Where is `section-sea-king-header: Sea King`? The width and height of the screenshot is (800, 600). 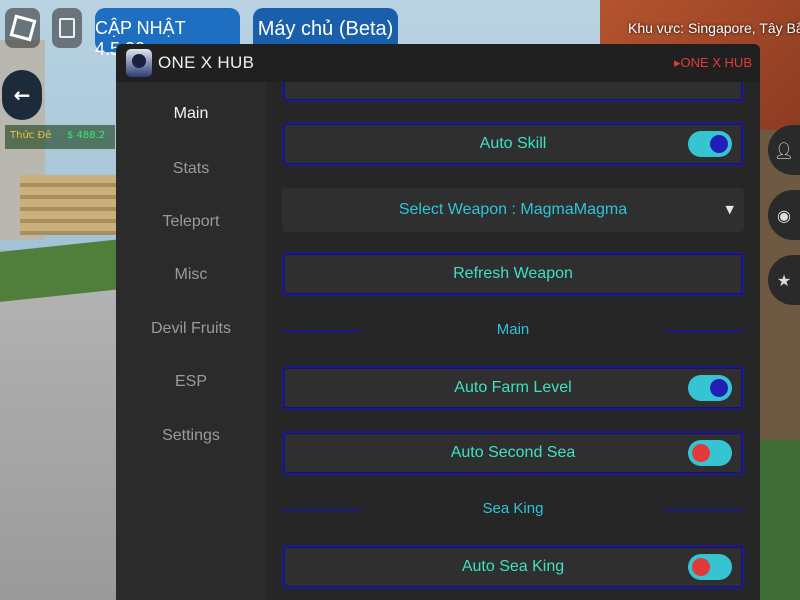 section-sea-king-header: Sea King is located at coordinates (513, 509).